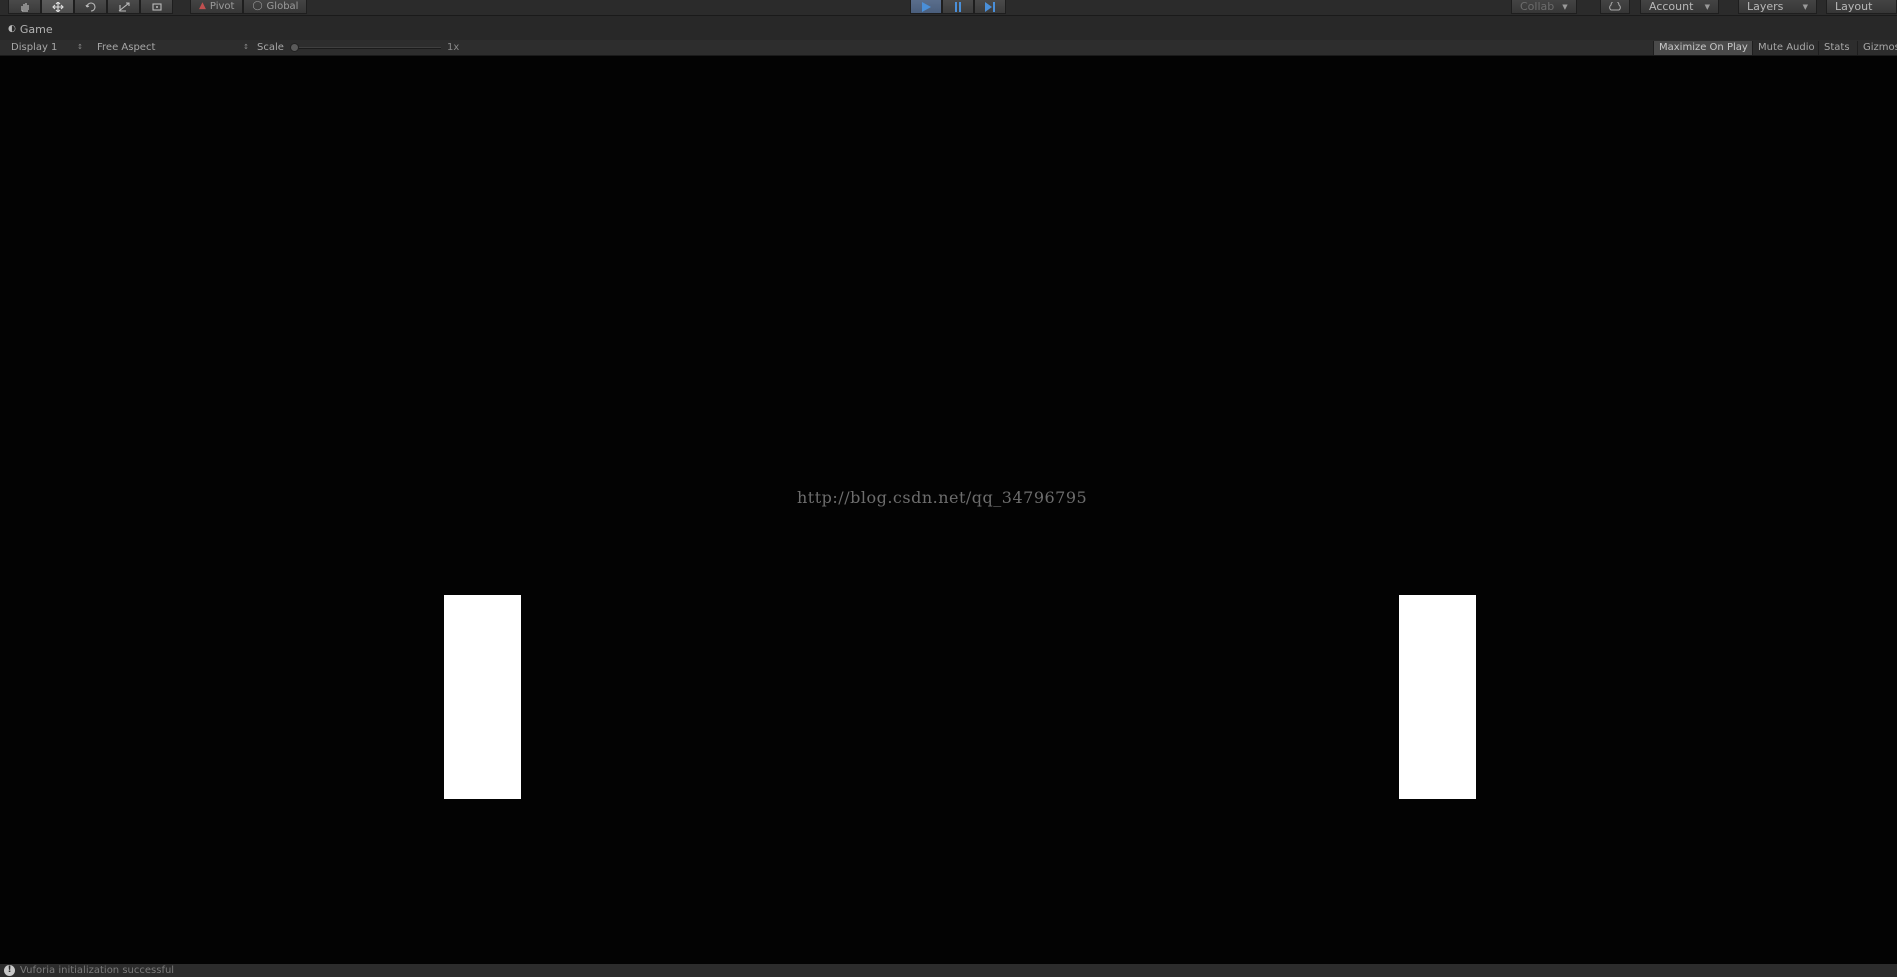 The width and height of the screenshot is (1897, 977). Describe the element at coordinates (1854, 6) in the screenshot. I see `layout-label: Layout` at that location.